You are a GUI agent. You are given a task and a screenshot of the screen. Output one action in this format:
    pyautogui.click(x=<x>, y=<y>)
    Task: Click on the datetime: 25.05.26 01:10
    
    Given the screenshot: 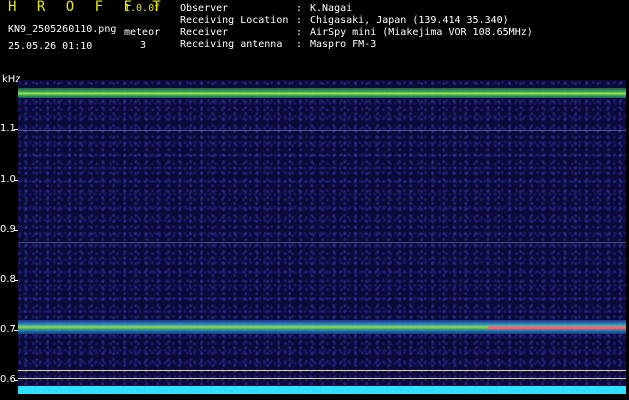 What is the action you would take?
    pyautogui.click(x=50, y=46)
    